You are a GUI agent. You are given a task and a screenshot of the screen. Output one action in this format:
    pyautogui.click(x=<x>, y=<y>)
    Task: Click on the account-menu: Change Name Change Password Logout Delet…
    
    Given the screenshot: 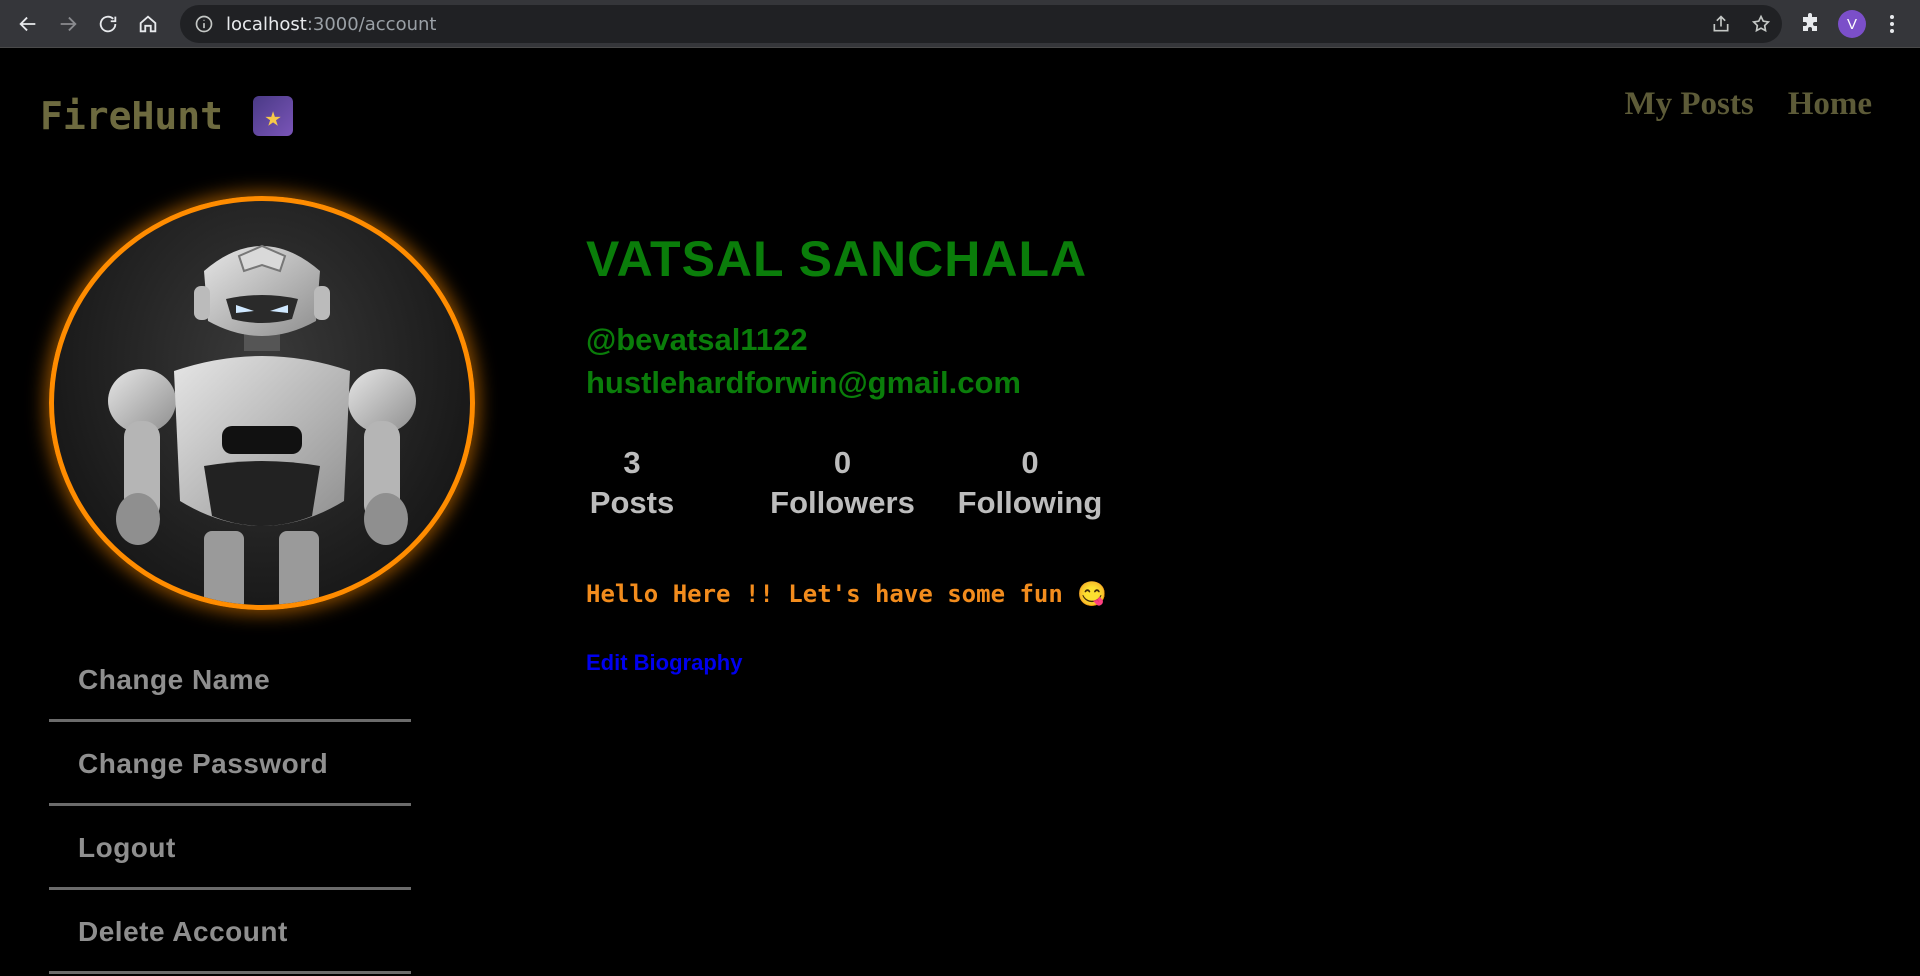 What is the action you would take?
    pyautogui.click(x=230, y=807)
    